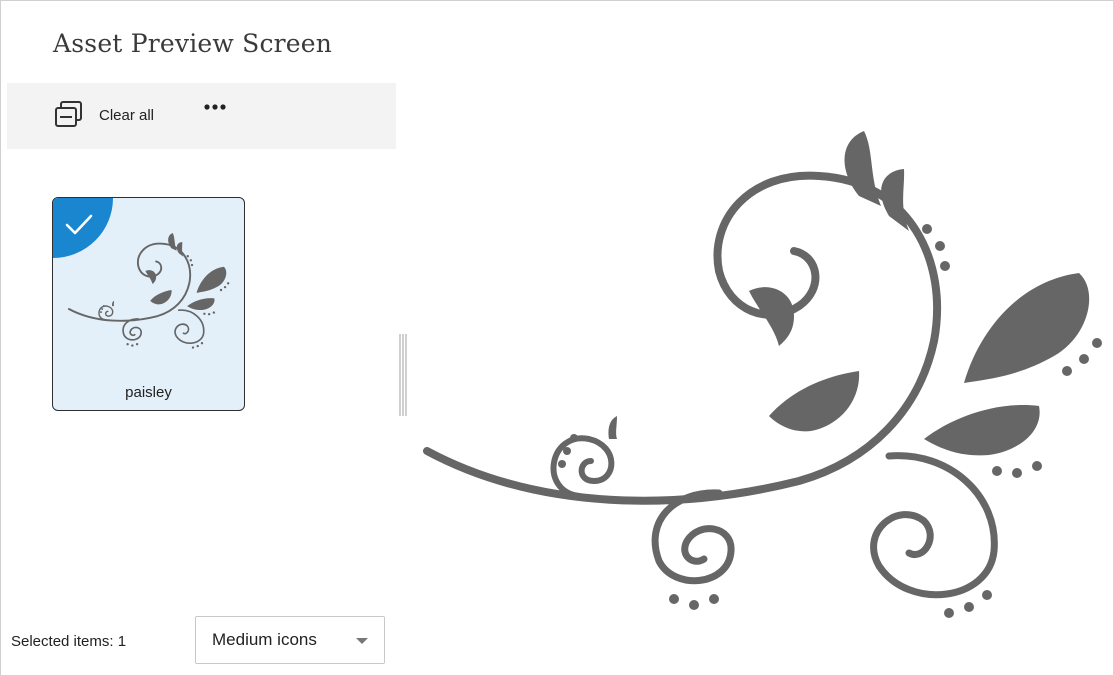  What do you see at coordinates (362, 641) in the screenshot?
I see `chevron-down-icon` at bounding box center [362, 641].